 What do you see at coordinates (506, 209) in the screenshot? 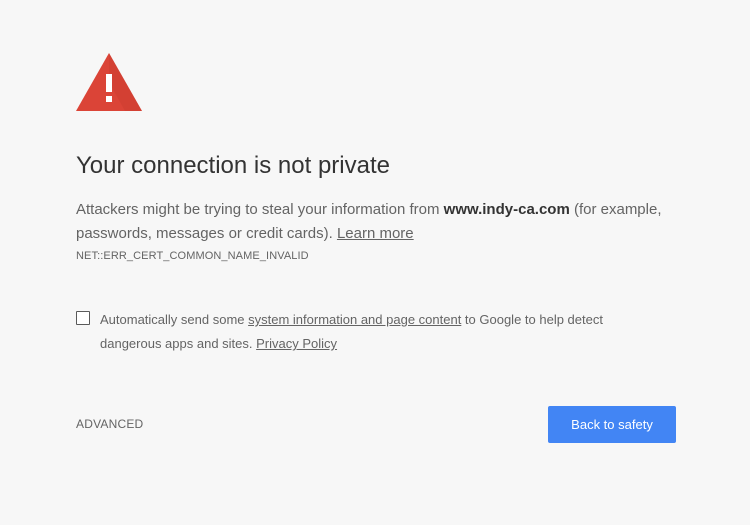
I see `site-domain: www.indy-ca.com` at bounding box center [506, 209].